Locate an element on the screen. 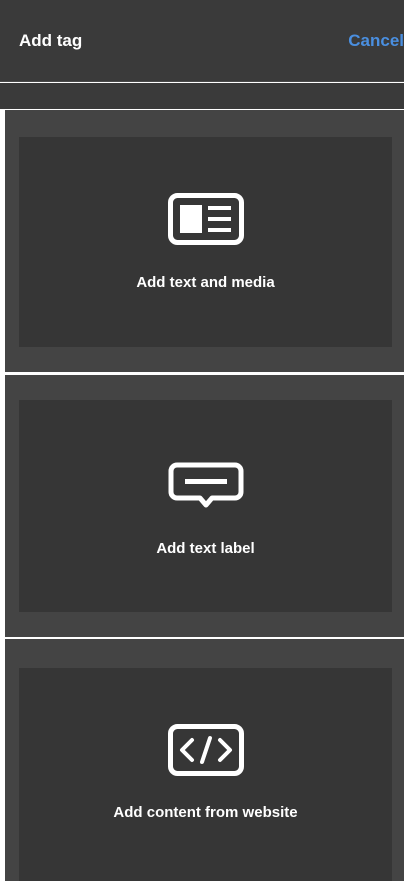 This screenshot has width=404, height=881. text-media-icon is located at coordinates (205, 219).